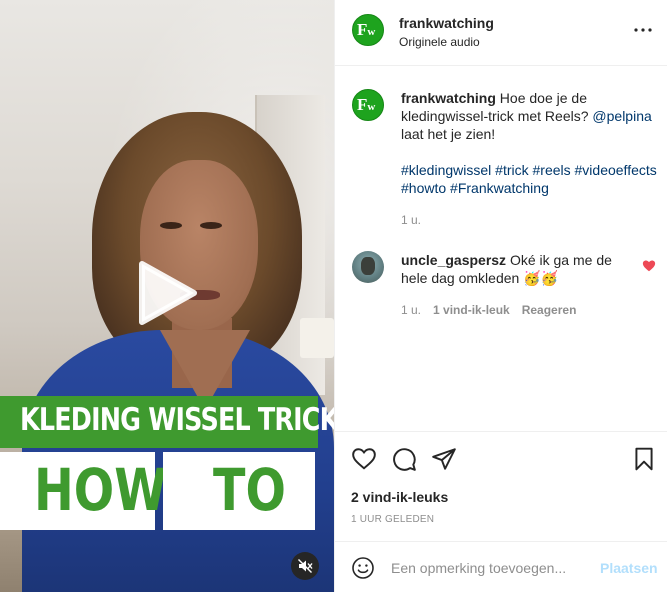 The image size is (667, 592). What do you see at coordinates (644, 459) in the screenshot?
I see `save-bookmark-icon` at bounding box center [644, 459].